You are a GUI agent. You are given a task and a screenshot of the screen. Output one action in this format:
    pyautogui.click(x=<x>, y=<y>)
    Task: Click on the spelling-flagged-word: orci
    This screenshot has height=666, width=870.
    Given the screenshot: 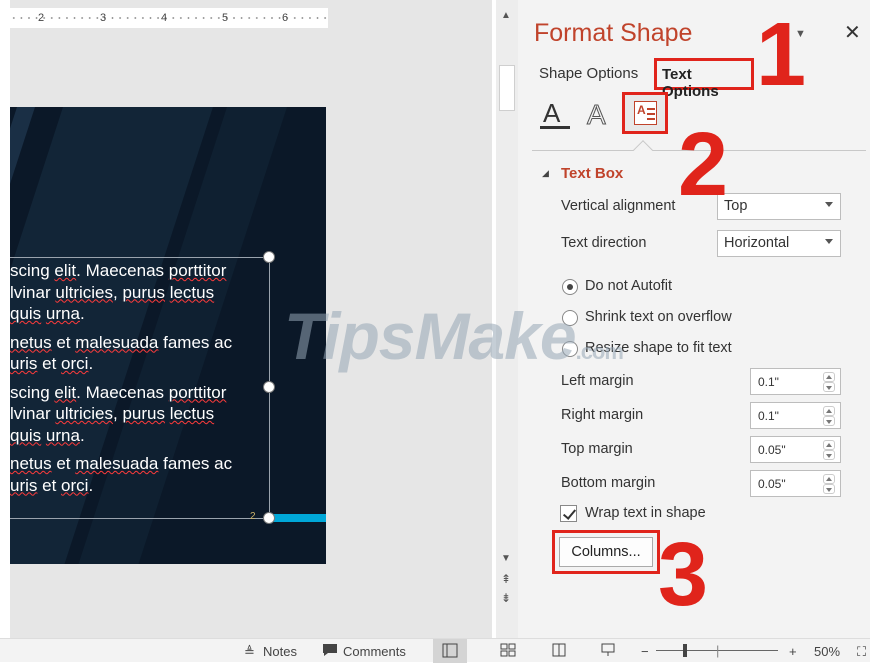 What is the action you would take?
    pyautogui.click(x=75, y=363)
    